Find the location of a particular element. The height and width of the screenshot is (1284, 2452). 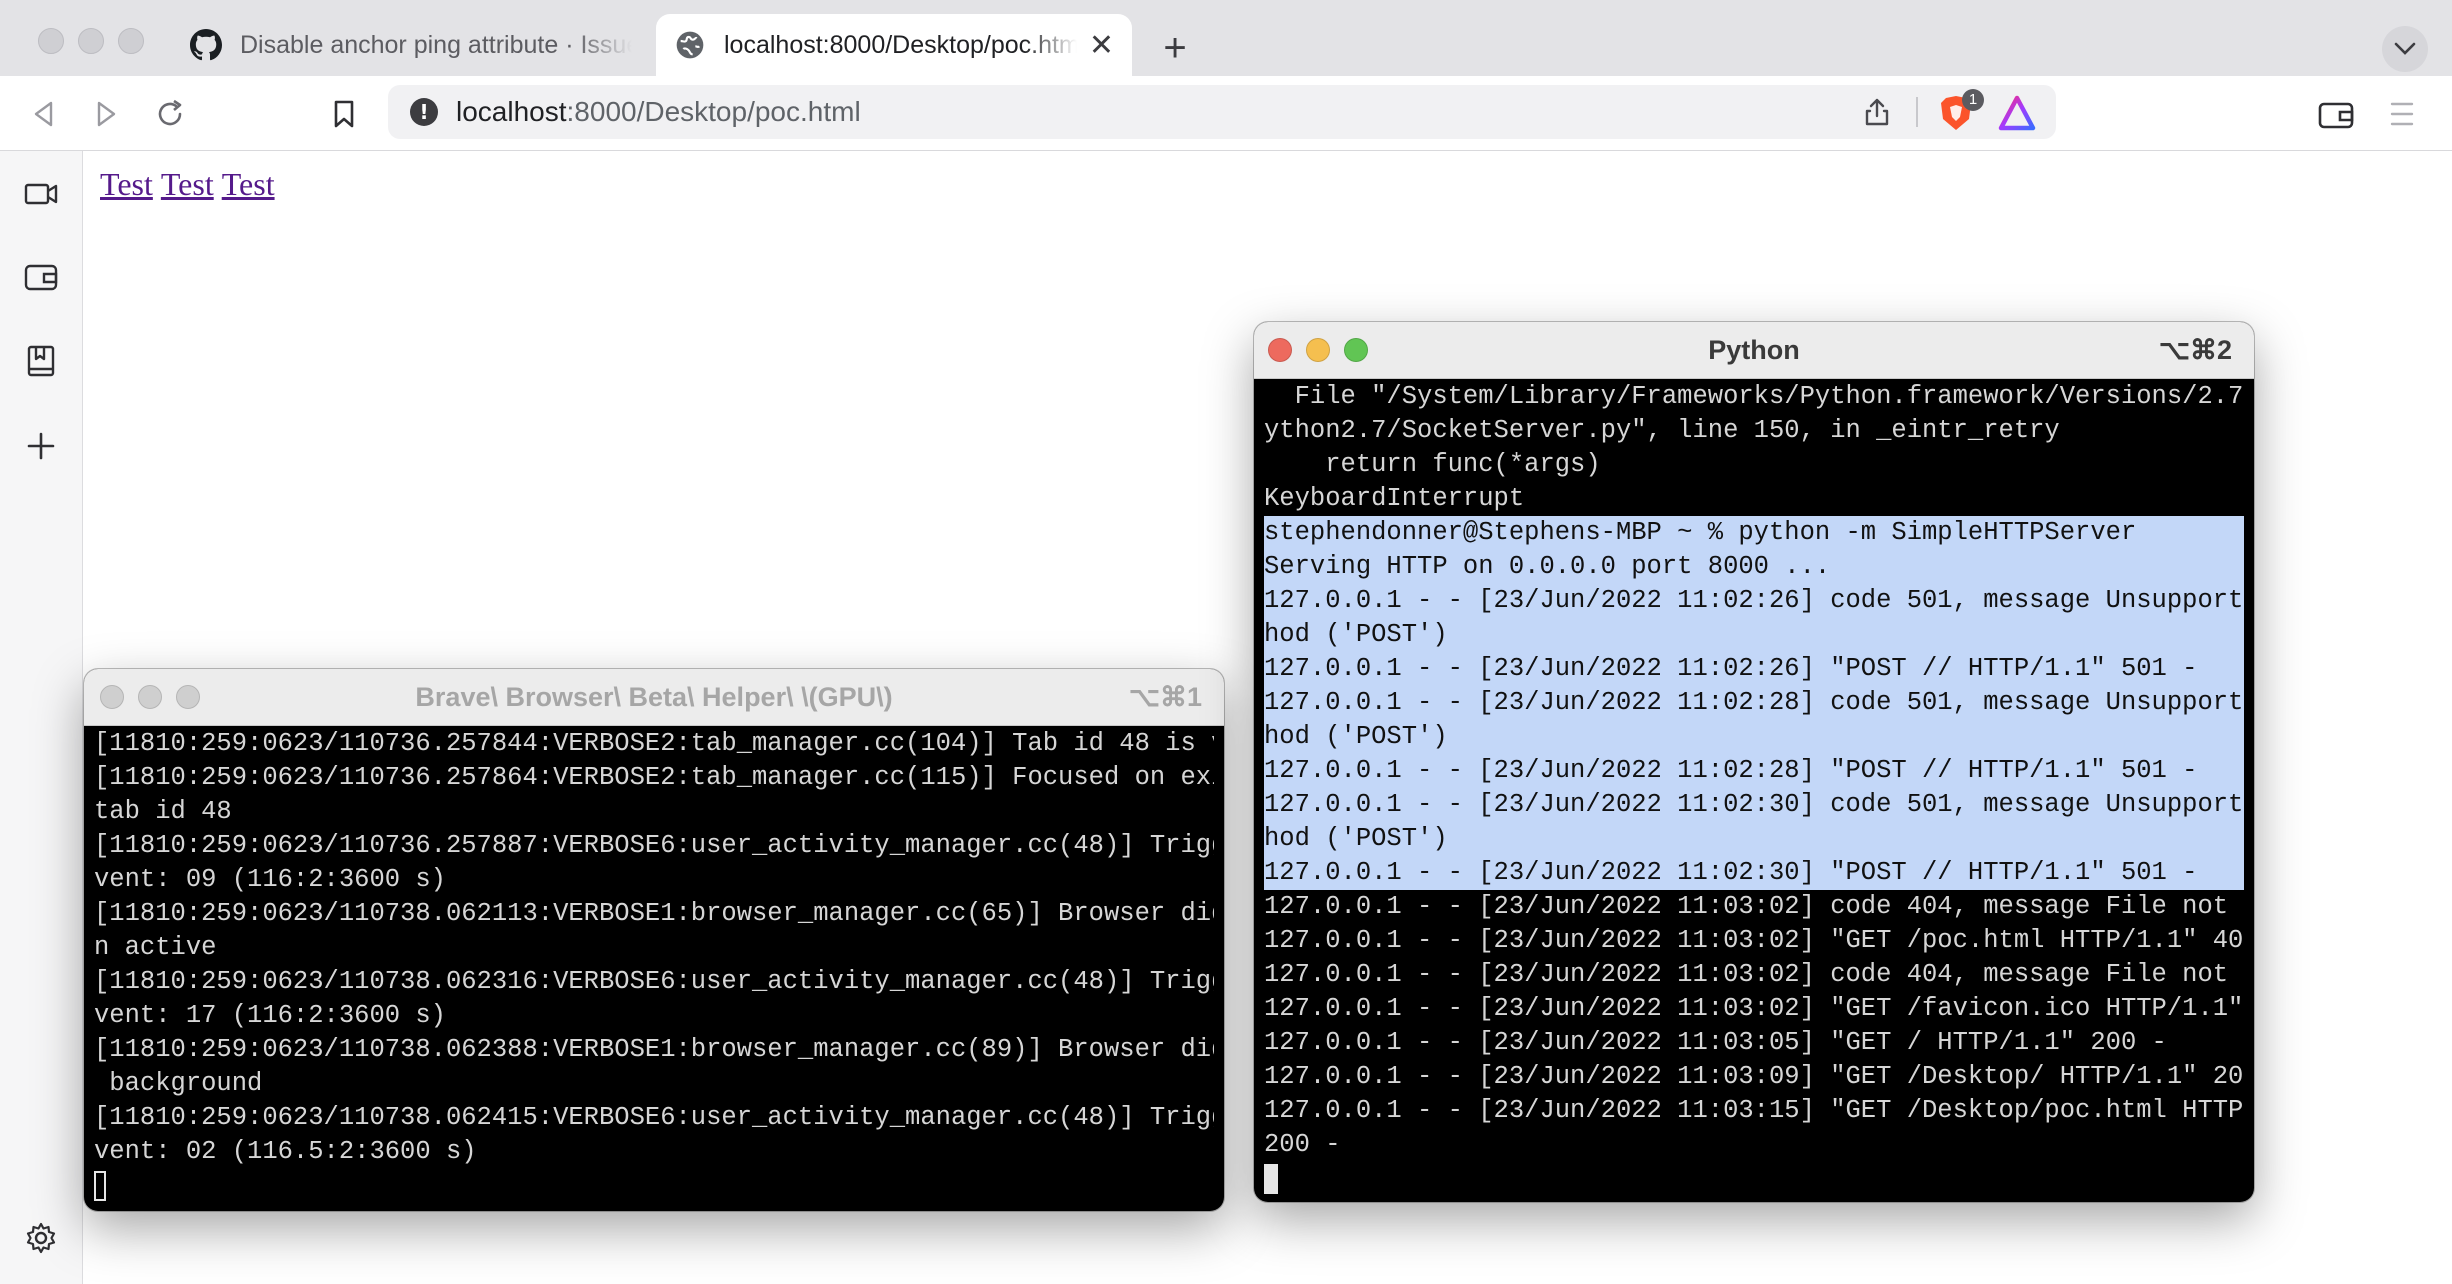

test-link-2: Test is located at coordinates (187, 184).